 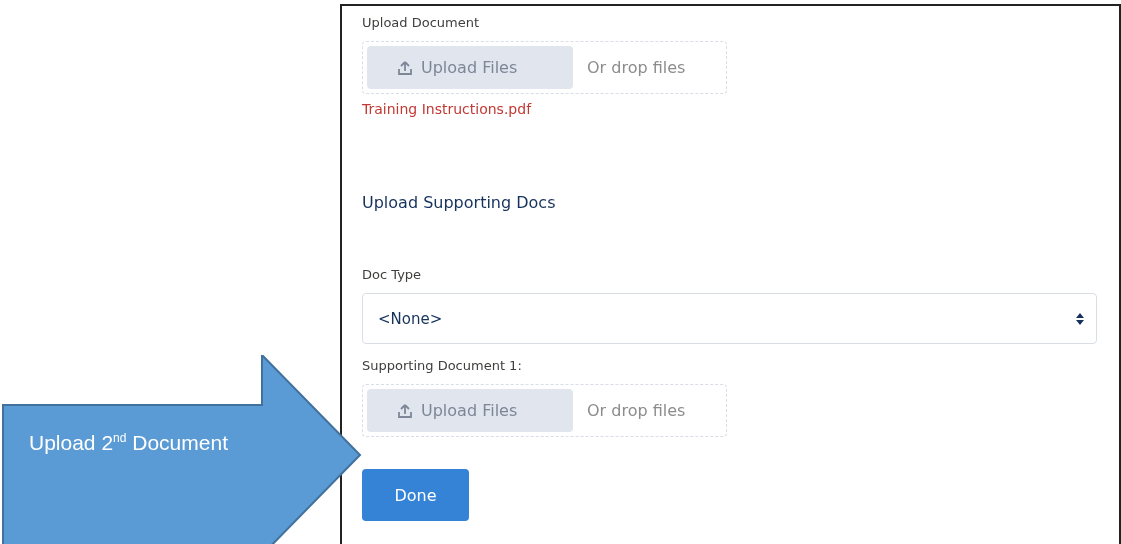 I want to click on callout-text: Upload 2$^{nd}$ Document, so click(x=128, y=443).